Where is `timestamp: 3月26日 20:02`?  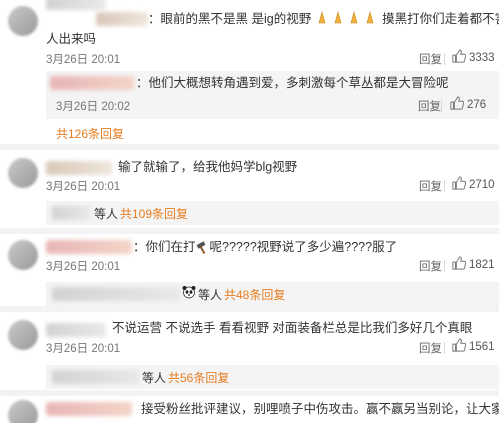
timestamp: 3月26日 20:02 is located at coordinates (93, 107).